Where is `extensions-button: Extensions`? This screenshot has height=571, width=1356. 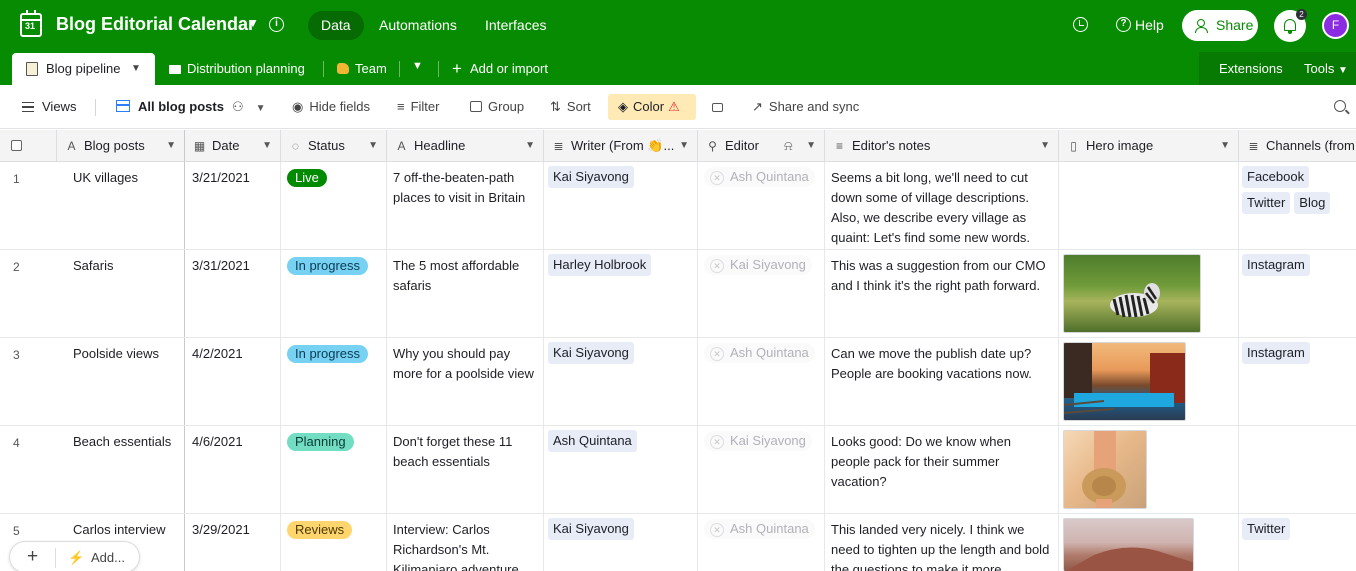
extensions-button: Extensions is located at coordinates (1251, 68).